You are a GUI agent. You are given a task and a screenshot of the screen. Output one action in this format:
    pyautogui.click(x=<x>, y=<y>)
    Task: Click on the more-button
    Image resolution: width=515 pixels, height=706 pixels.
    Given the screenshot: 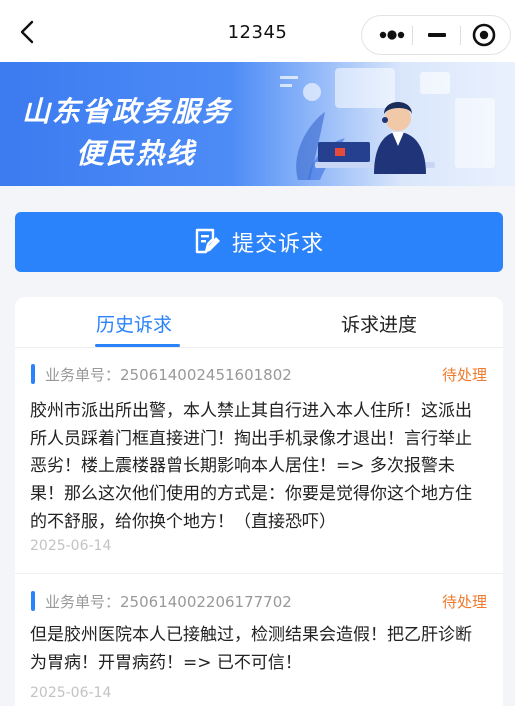 What is the action you would take?
    pyautogui.click(x=397, y=35)
    